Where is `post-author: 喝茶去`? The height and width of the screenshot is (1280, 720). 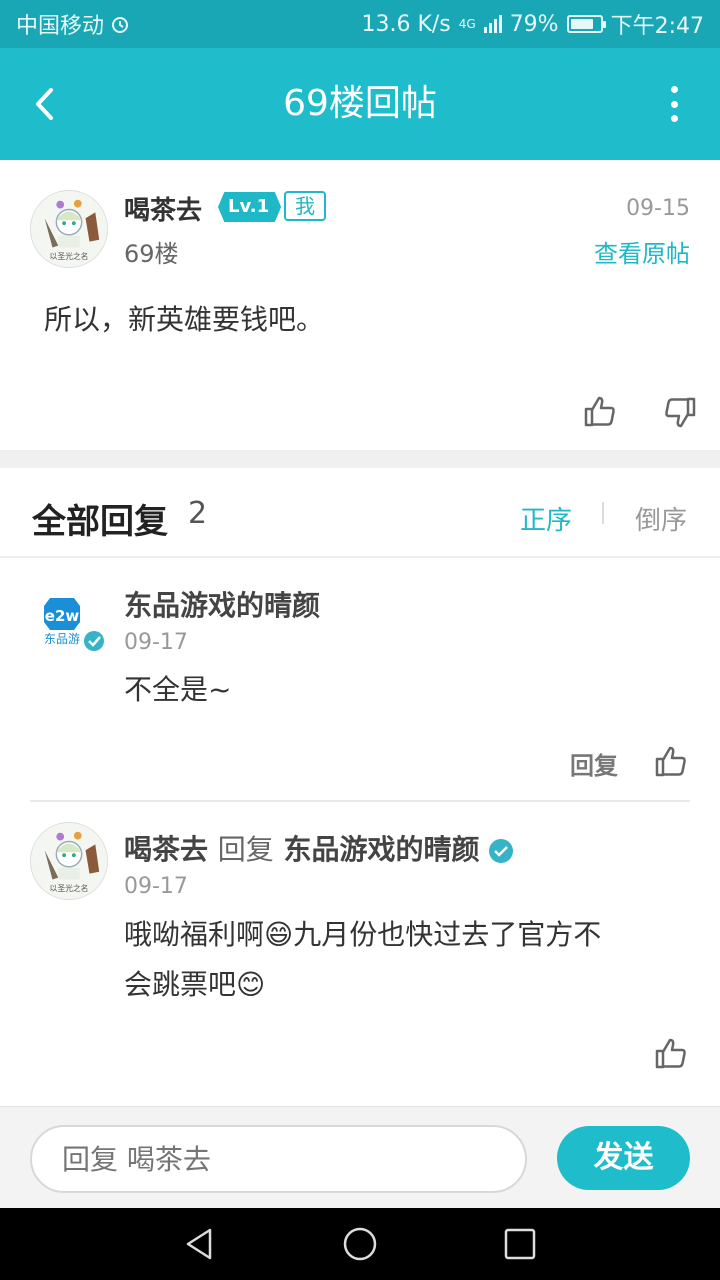 post-author: 喝茶去 is located at coordinates (163, 208).